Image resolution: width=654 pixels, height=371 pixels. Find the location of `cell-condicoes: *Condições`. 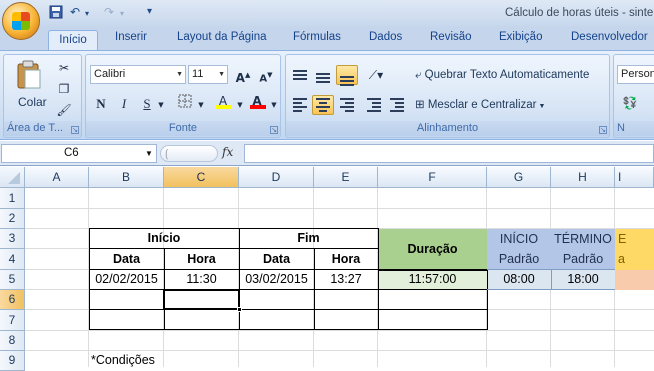

cell-condicoes: *Condições is located at coordinates (166, 359).